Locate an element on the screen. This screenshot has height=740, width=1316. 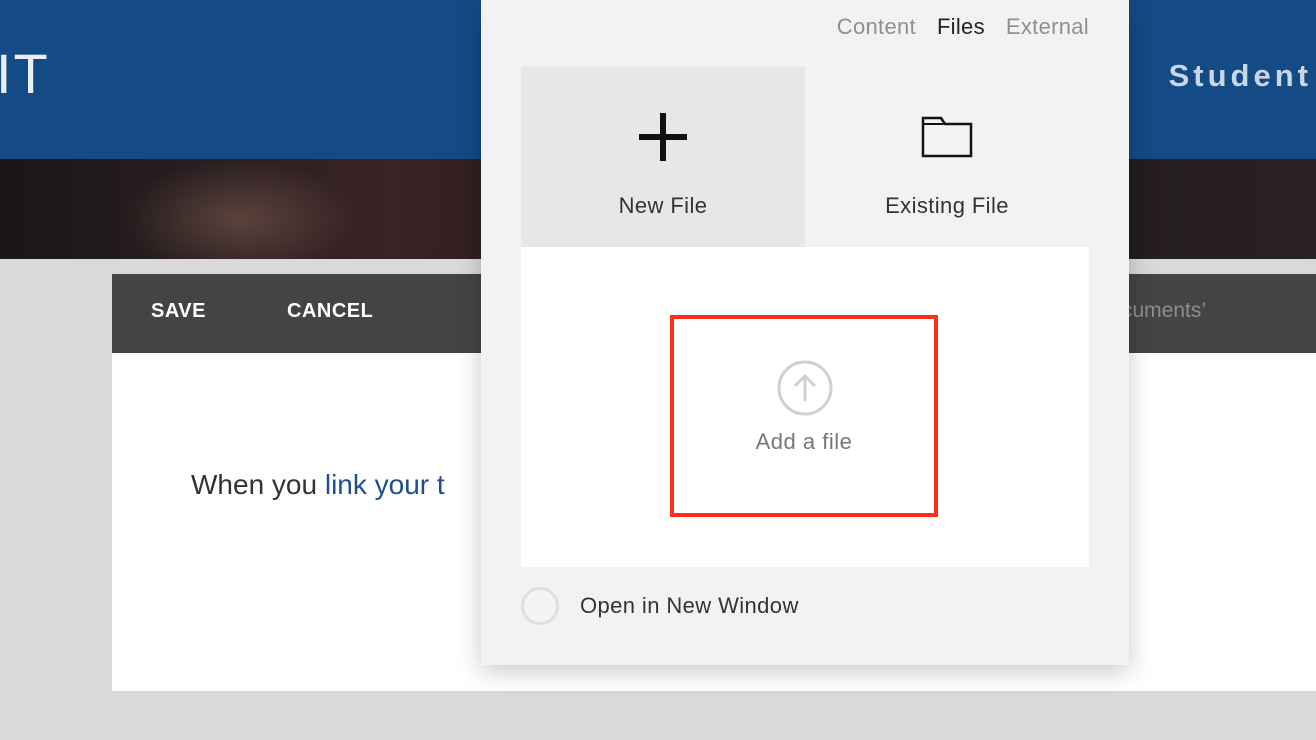
add-file-button: Add a file is located at coordinates (804, 416).